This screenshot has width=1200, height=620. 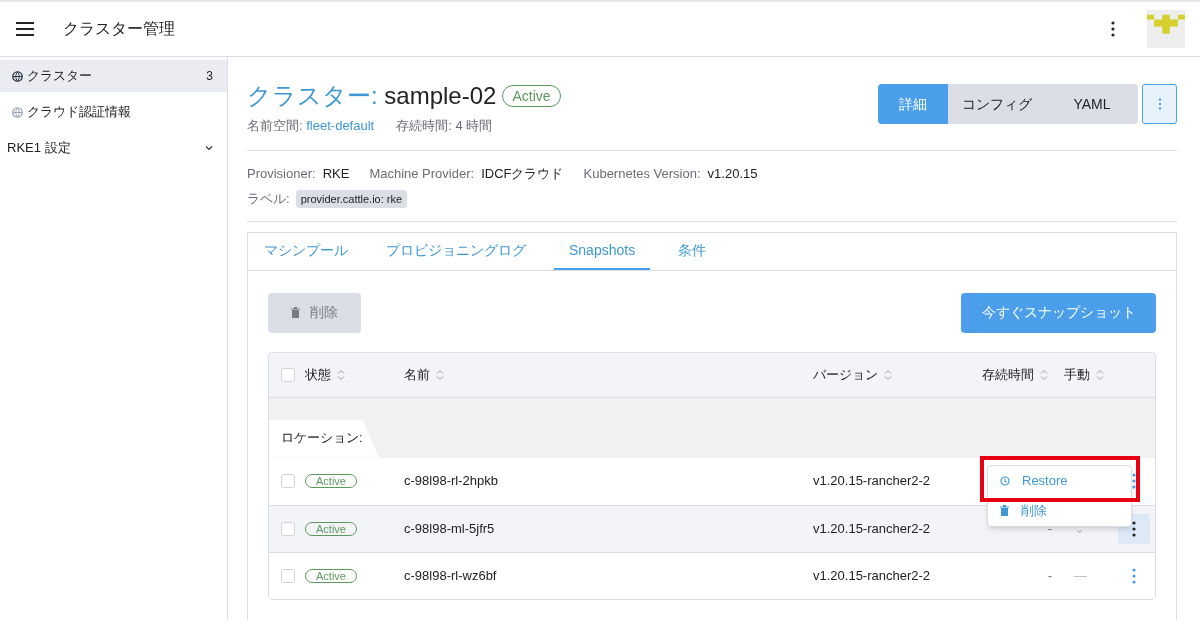 I want to click on table-row: Active c-98l98-rl-wz6bf v1.20.15-rancher2-2 - —, so click(x=712, y=575).